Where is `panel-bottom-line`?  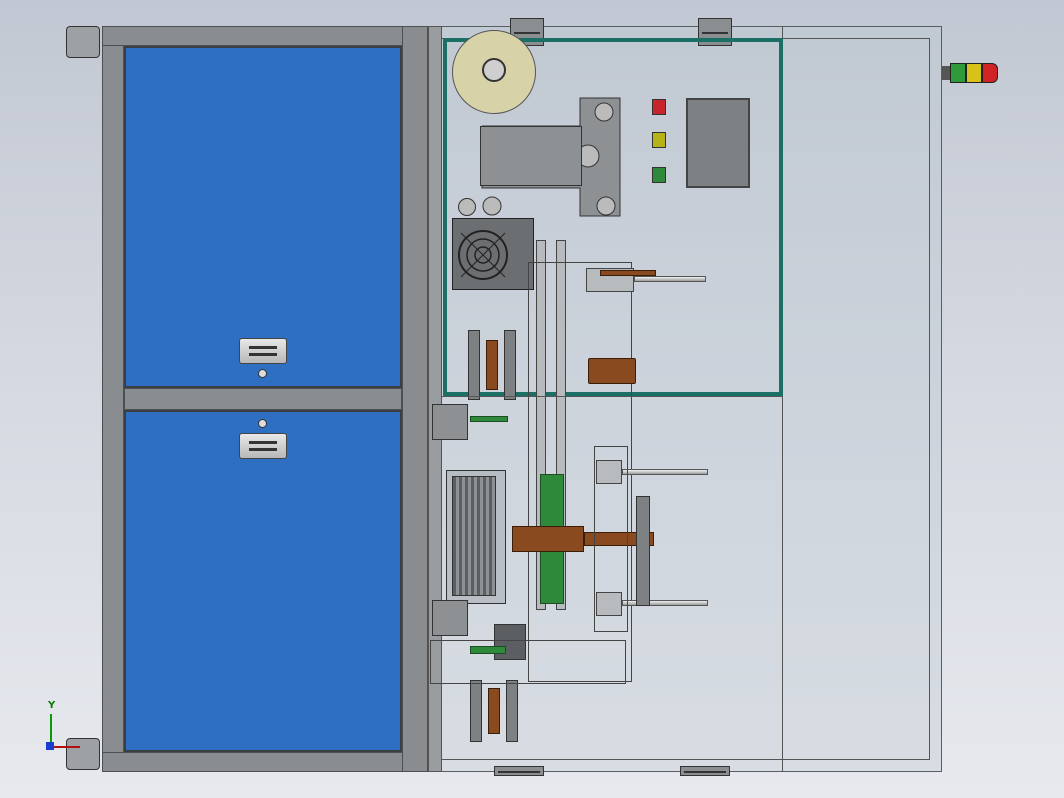 panel-bottom-line is located at coordinates (612, 396).